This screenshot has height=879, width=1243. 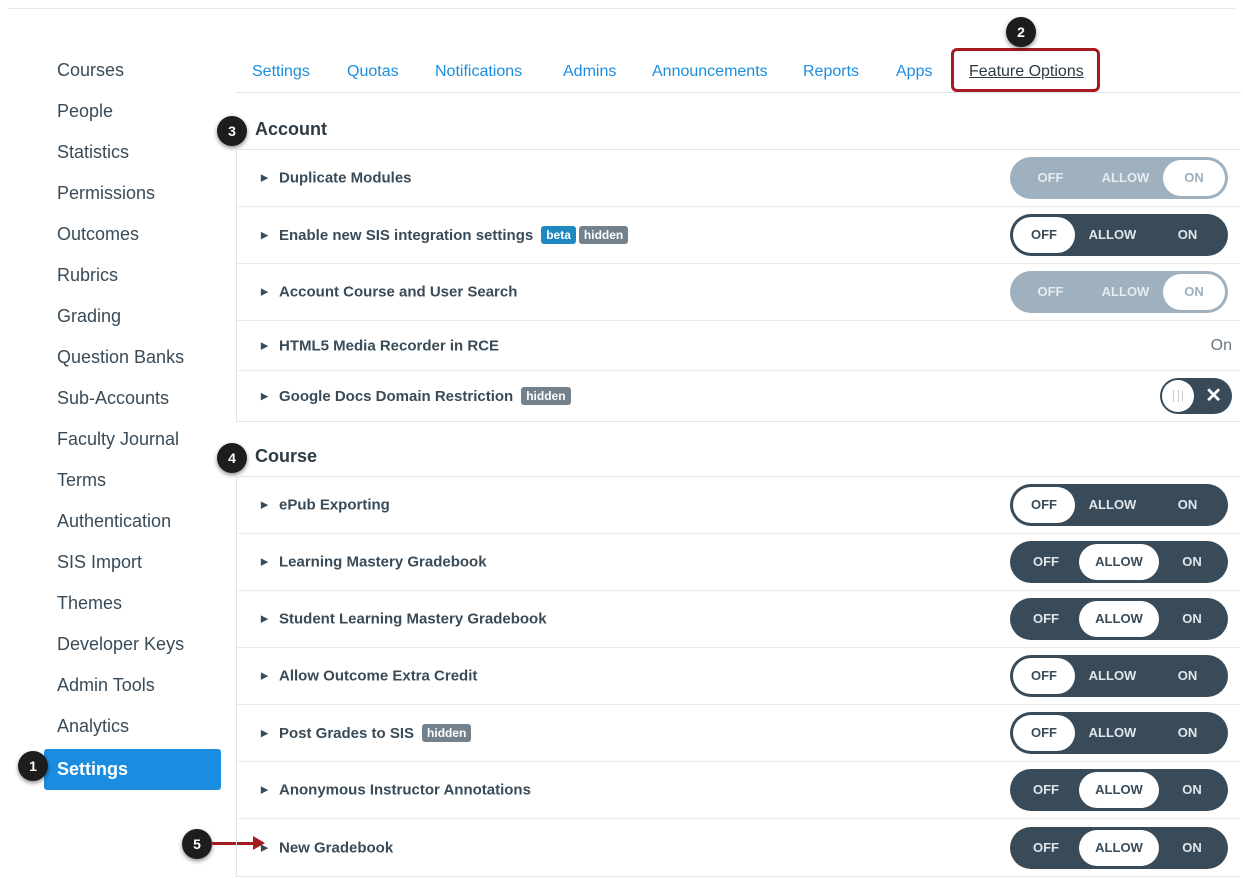 I want to click on sidebar-item-terms: Terms, so click(x=134, y=480).